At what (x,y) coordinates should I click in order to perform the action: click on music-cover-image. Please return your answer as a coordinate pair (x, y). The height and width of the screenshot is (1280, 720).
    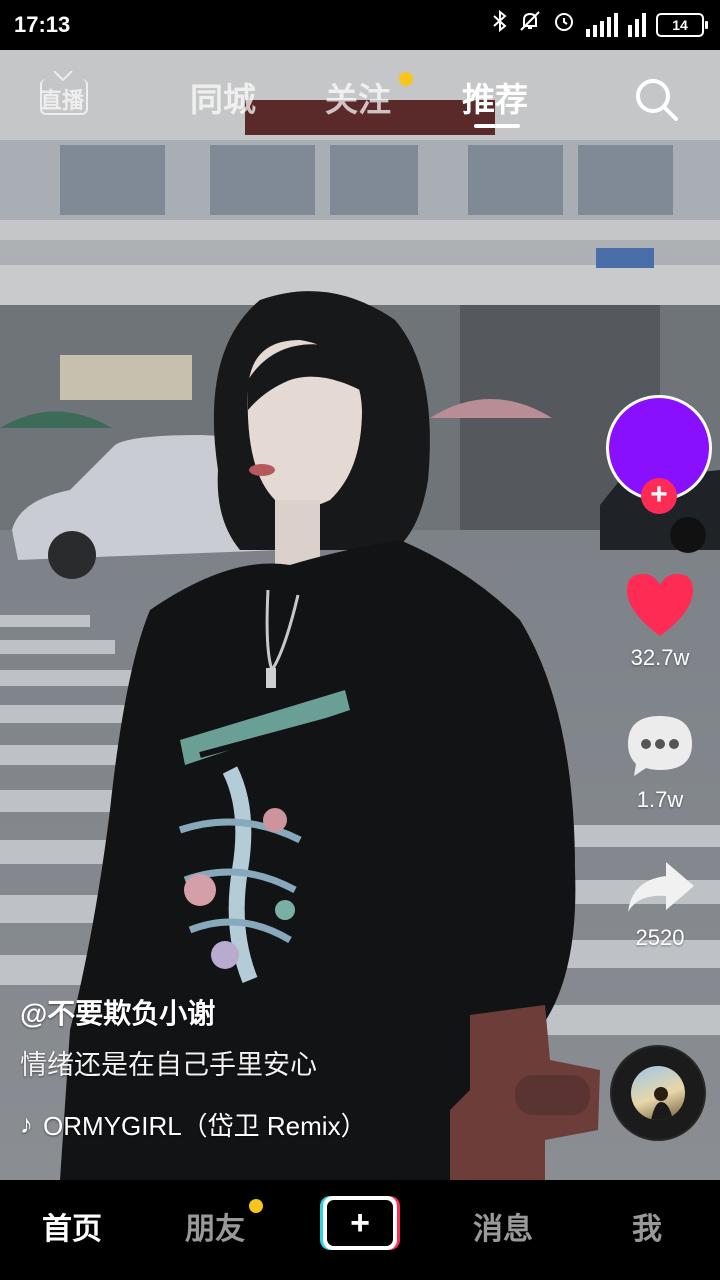
    Looking at the image, I should click on (658, 1093).